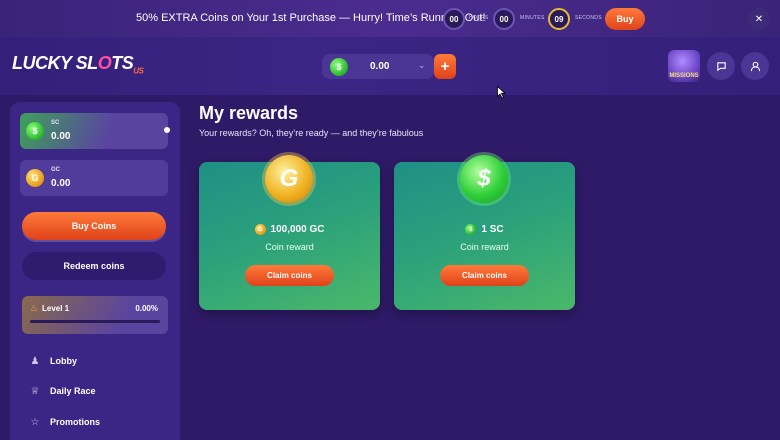  I want to click on gc-label: GC, so click(55, 170).